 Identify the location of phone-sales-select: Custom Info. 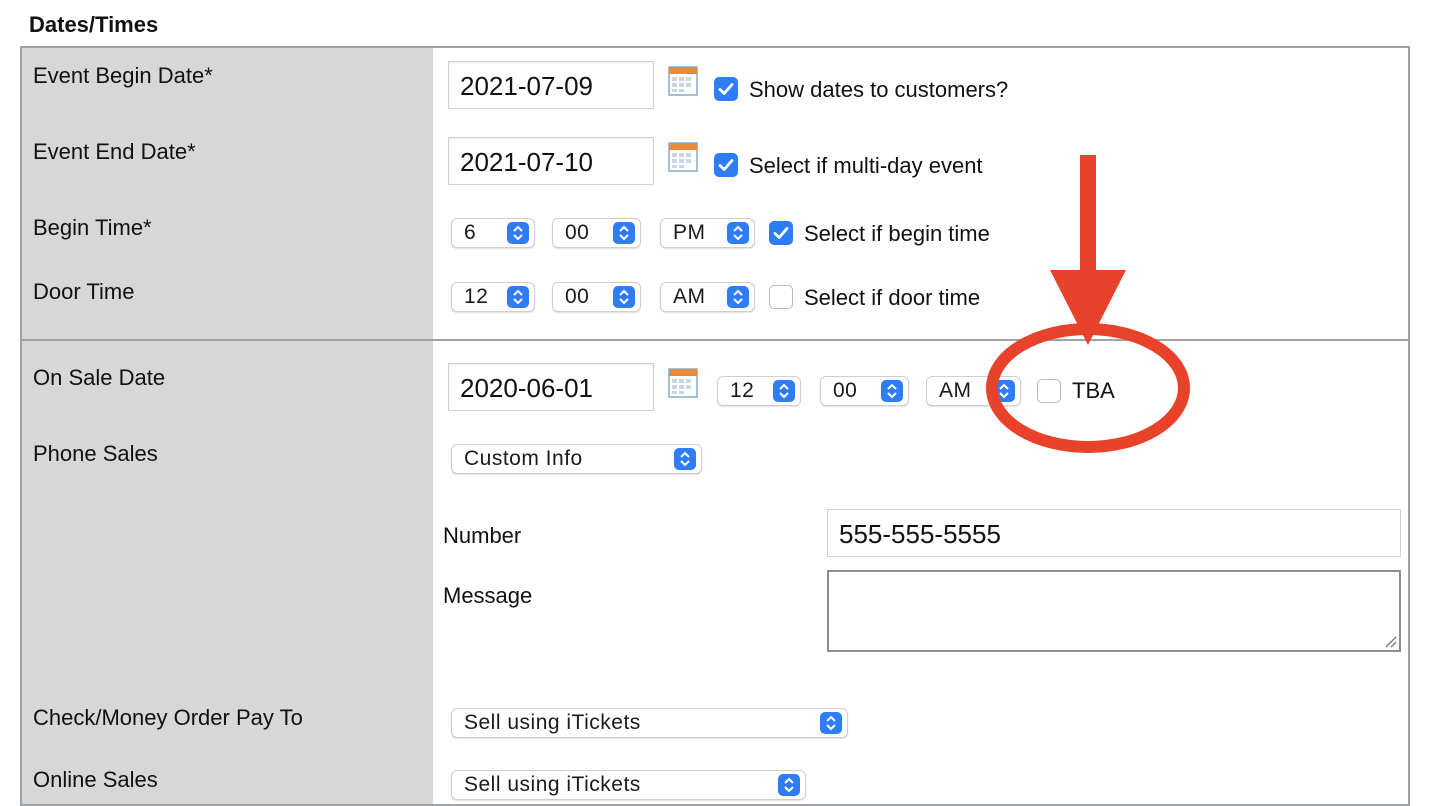
(576, 459).